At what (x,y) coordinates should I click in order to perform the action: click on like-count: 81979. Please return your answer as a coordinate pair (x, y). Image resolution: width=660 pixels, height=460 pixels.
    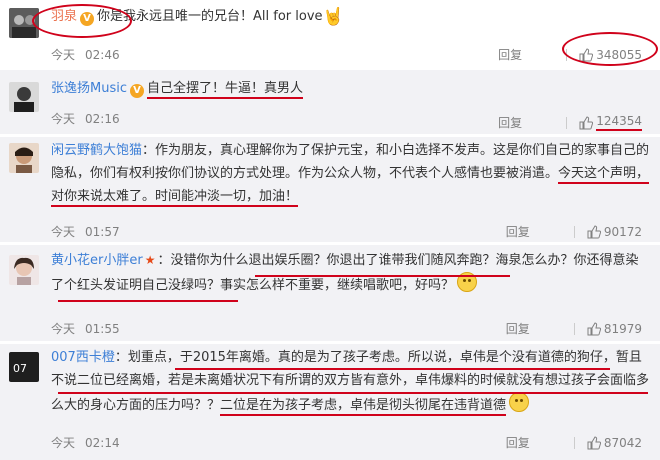
    Looking at the image, I should click on (622, 328).